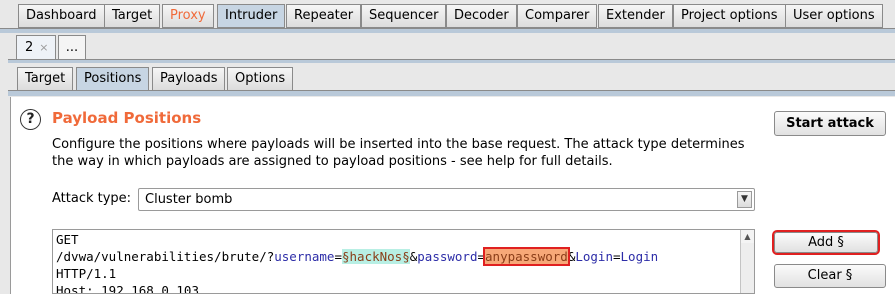 The height and width of the screenshot is (294, 895). I want to click on attack-type-select: Cluster bomb ▼, so click(446, 199).